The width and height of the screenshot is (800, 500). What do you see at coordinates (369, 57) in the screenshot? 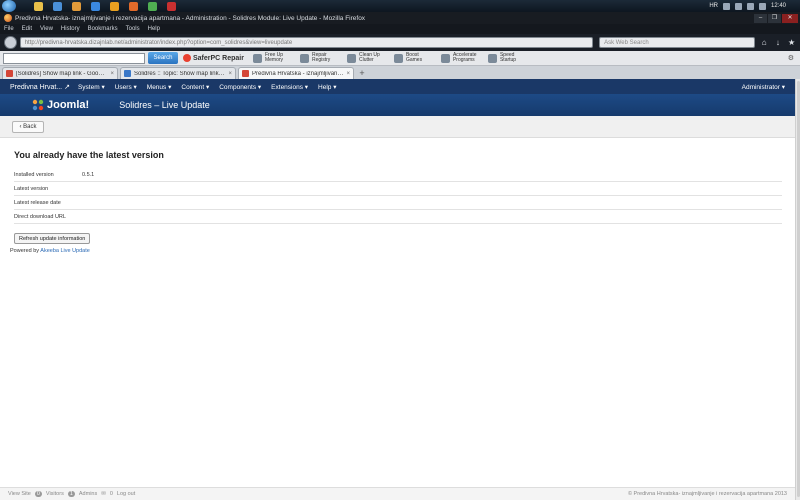
I see `tool-label: Clean Up Clutter` at bounding box center [369, 57].